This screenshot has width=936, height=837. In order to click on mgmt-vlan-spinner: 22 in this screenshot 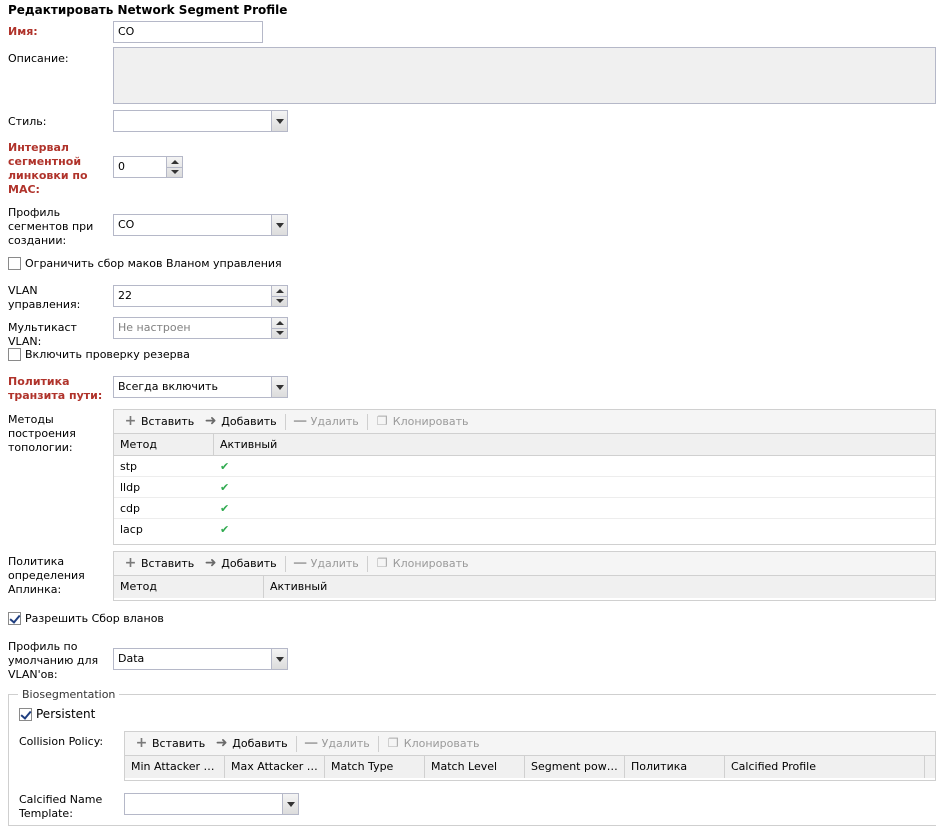, I will do `click(200, 296)`.